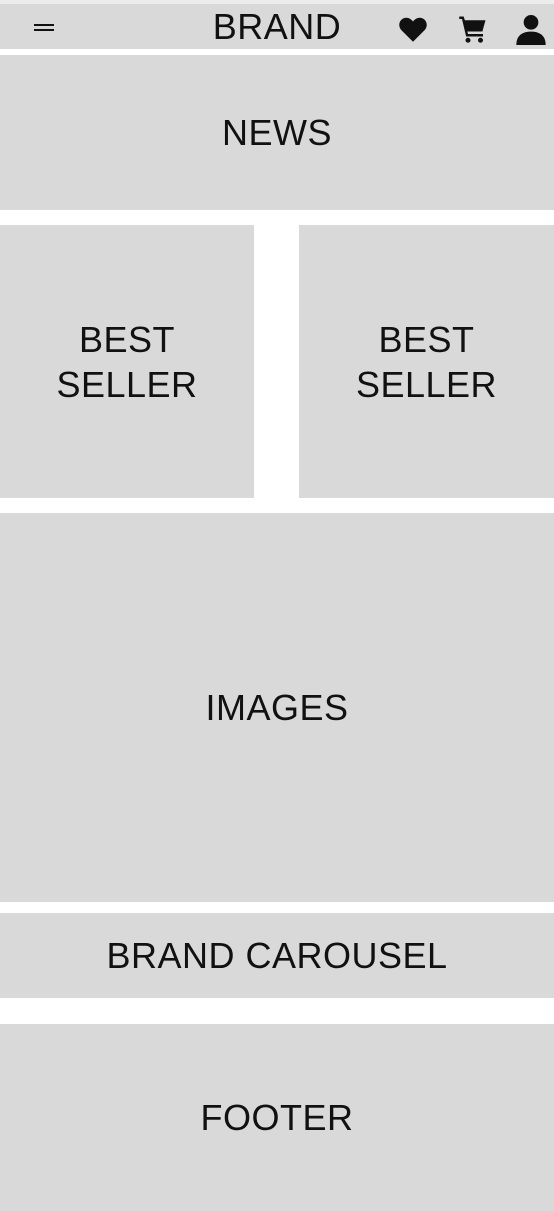 Image resolution: width=554 pixels, height=1211 pixels. I want to click on account-button, so click(531, 29).